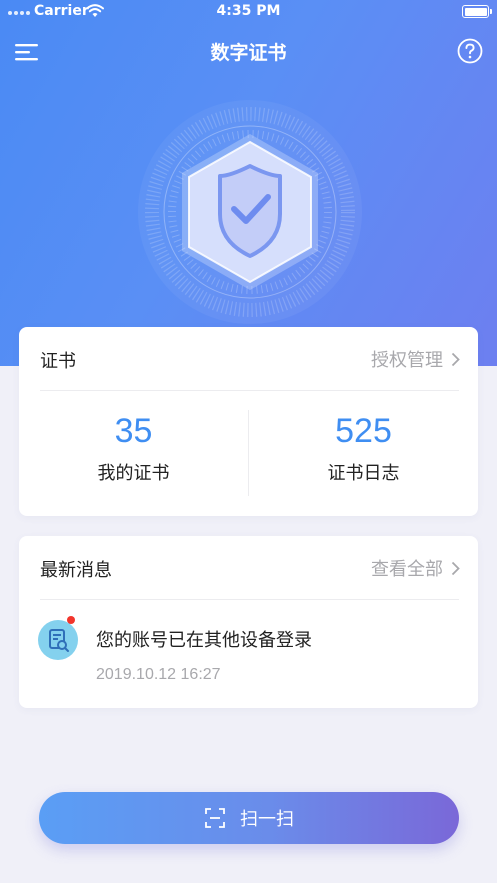  What do you see at coordinates (27, 52) in the screenshot?
I see `menu-icon` at bounding box center [27, 52].